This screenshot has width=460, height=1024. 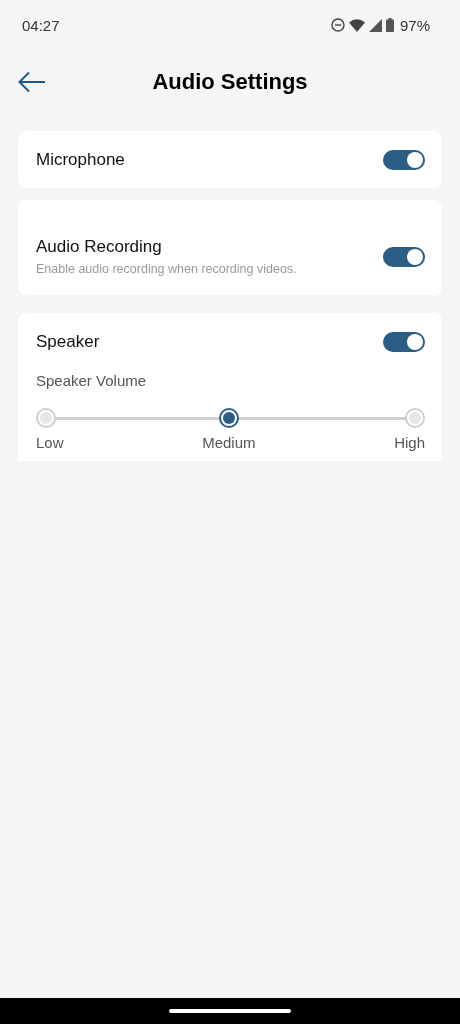 What do you see at coordinates (68, 342) in the screenshot?
I see `setting-label: Speaker` at bounding box center [68, 342].